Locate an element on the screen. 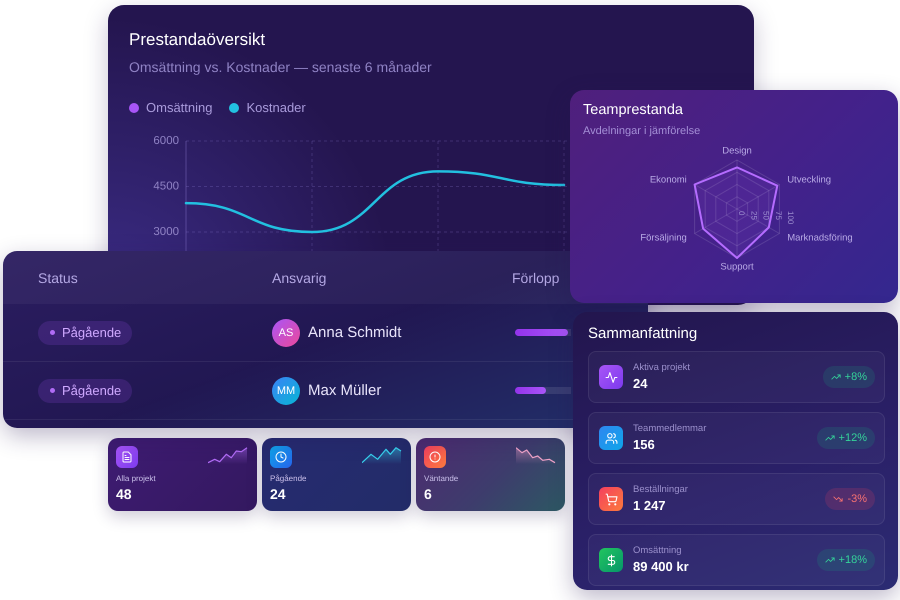 This screenshot has height=600, width=900. summary-label: Aktiva projekt is located at coordinates (661, 368).